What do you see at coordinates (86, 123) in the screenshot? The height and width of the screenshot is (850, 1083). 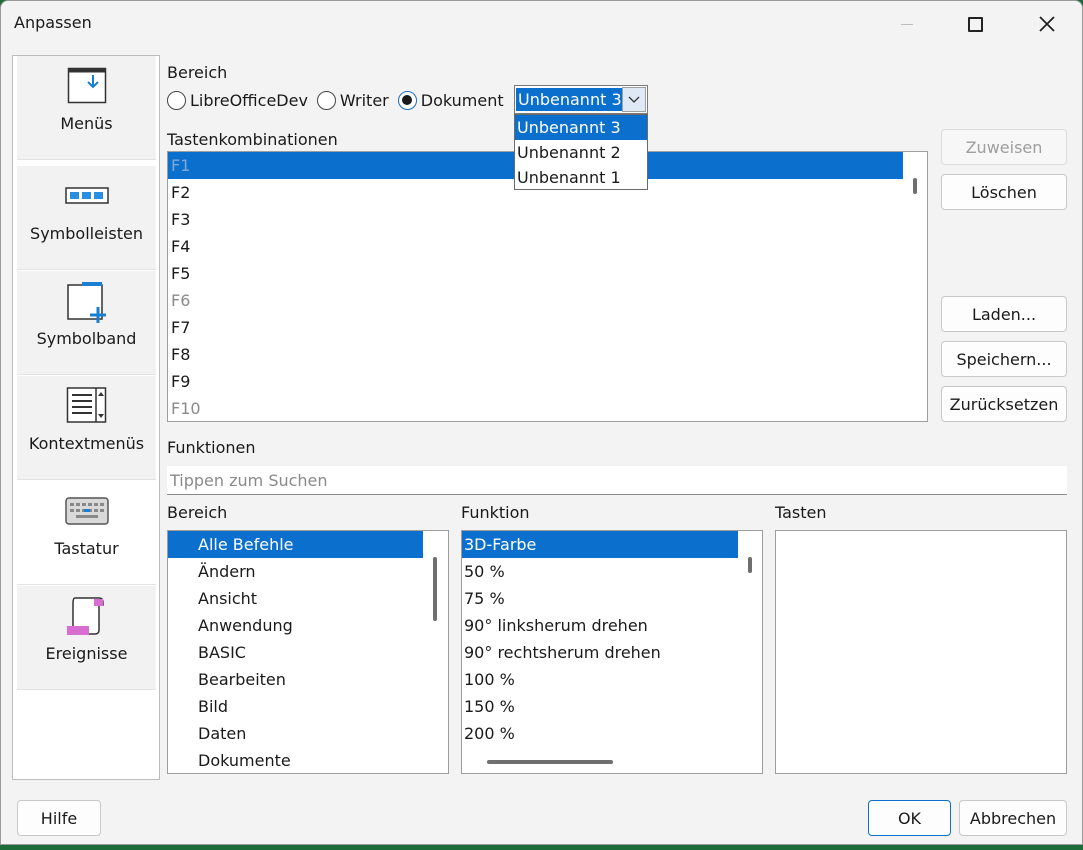 I see `sidebar-item-label: Menüs` at bounding box center [86, 123].